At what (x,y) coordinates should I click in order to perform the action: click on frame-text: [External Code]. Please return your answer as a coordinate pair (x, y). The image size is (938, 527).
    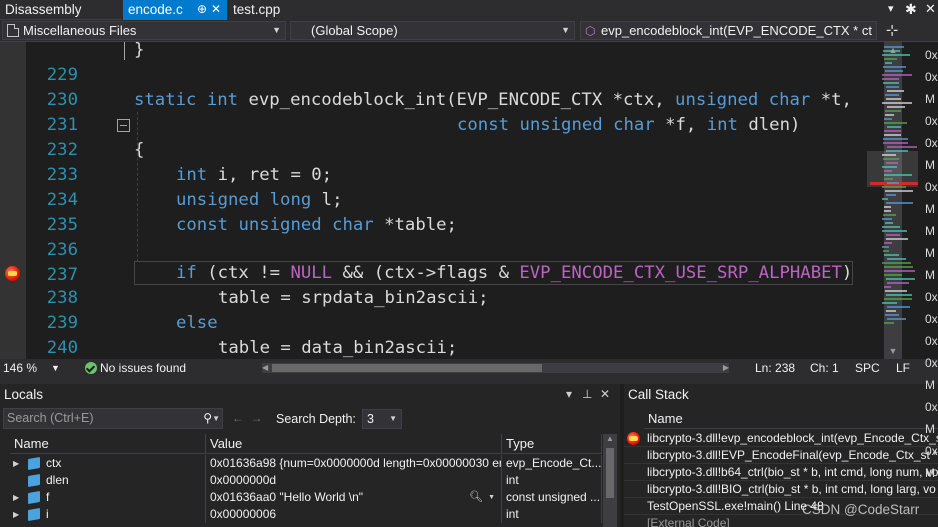
    Looking at the image, I should click on (688, 521).